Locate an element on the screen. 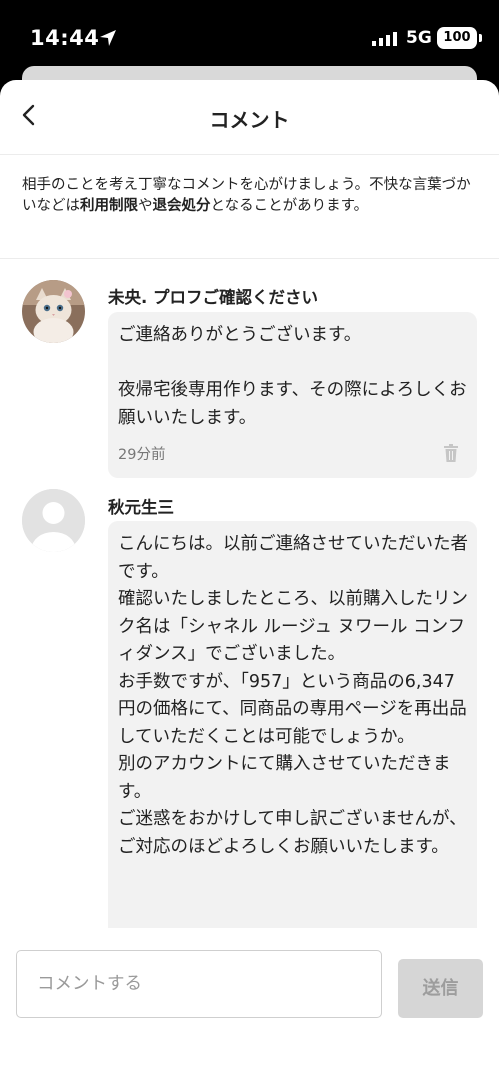 The height and width of the screenshot is (1080, 499). signal-icon is located at coordinates (384, 39).